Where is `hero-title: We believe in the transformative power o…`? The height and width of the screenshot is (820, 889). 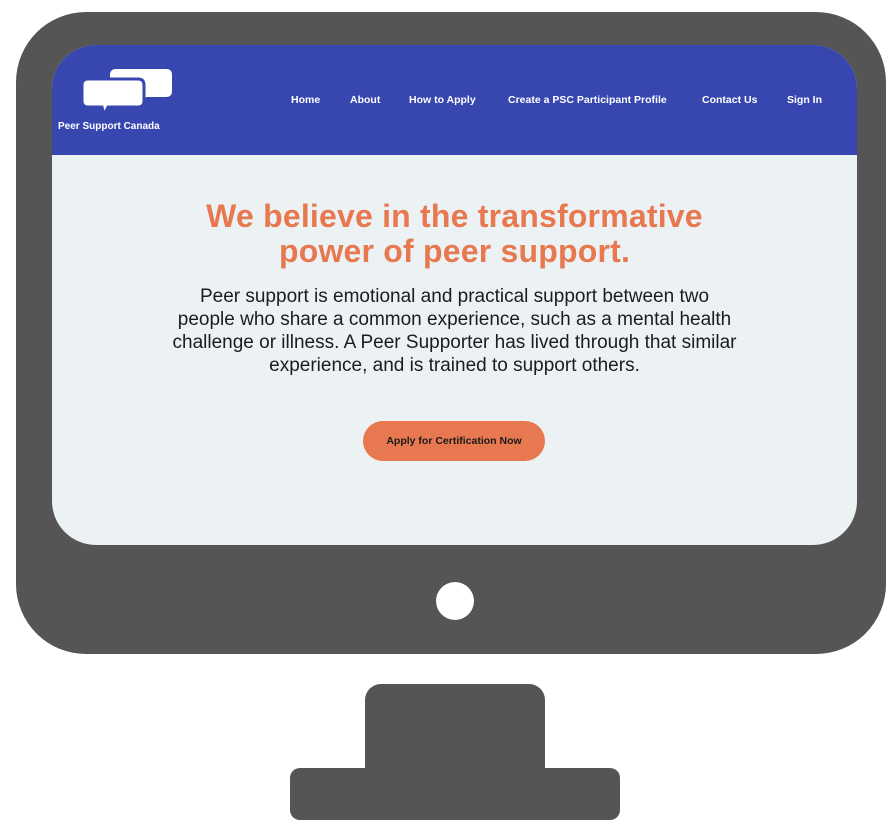 hero-title: We believe in the transformative power o… is located at coordinates (454, 234).